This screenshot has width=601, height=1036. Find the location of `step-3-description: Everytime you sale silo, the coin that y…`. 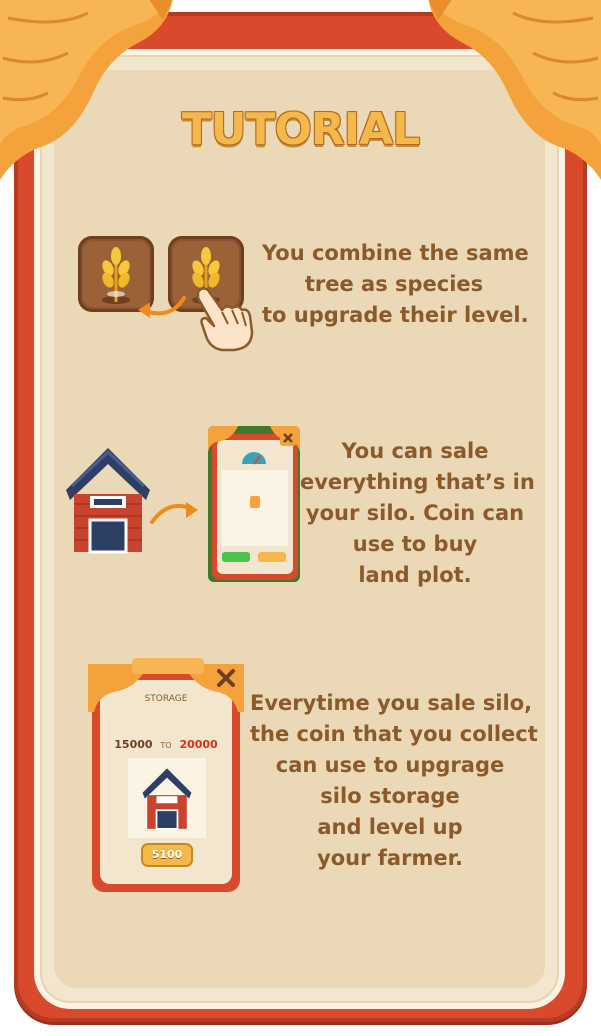

step-3-description: Everytime you sale silo, the coin that y… is located at coordinates (394, 781).